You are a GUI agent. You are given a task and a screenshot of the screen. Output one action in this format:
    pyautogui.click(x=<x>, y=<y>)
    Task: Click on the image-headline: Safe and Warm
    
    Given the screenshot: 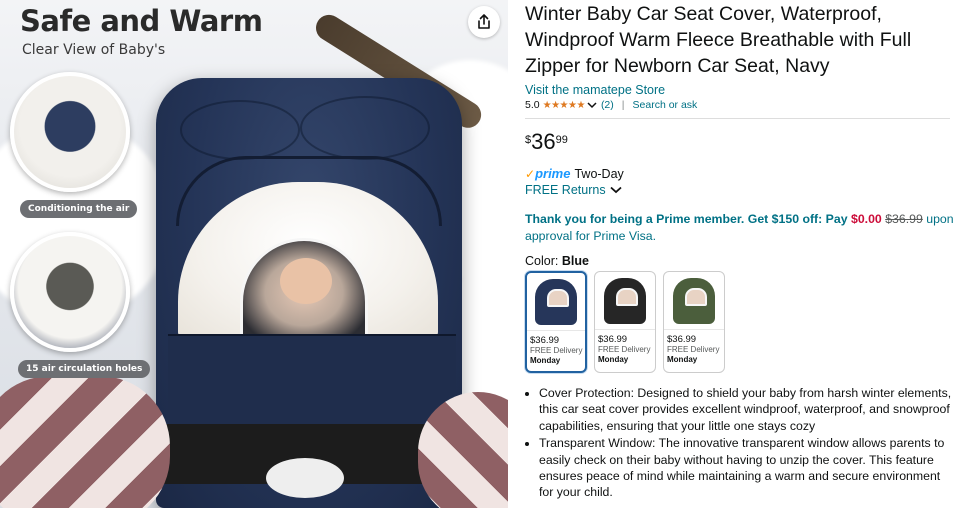 What is the action you would take?
    pyautogui.click(x=141, y=21)
    